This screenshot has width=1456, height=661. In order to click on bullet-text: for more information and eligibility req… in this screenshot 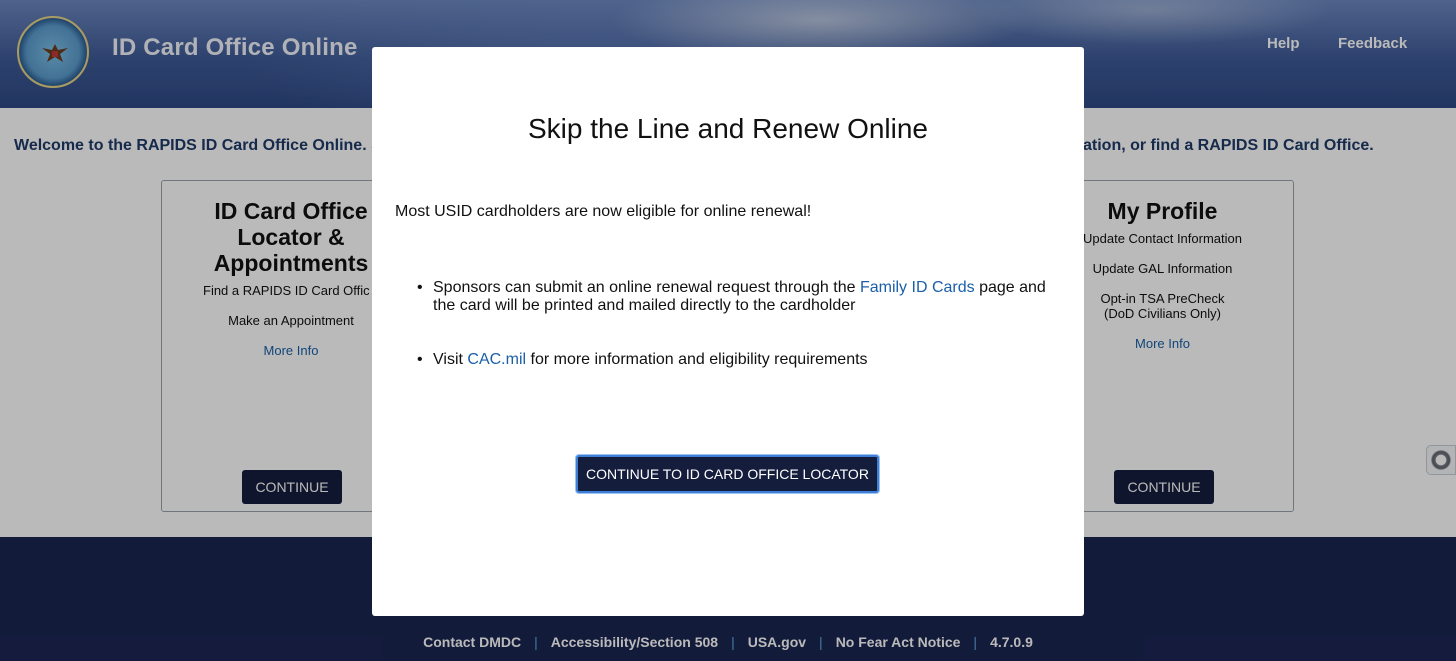, I will do `click(697, 359)`.